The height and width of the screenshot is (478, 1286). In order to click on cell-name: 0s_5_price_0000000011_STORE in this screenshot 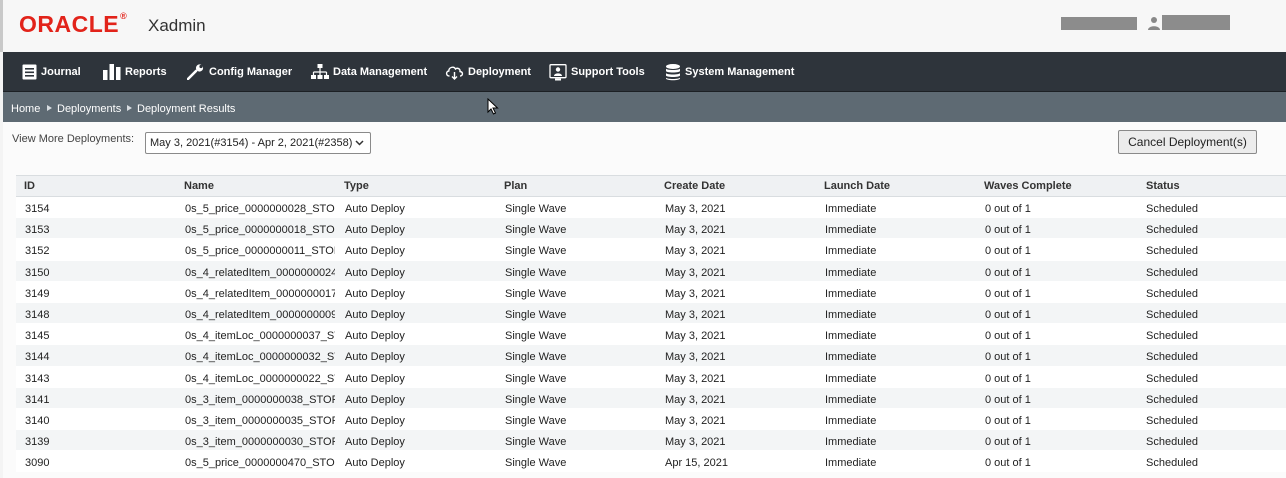, I will do `click(260, 251)`.